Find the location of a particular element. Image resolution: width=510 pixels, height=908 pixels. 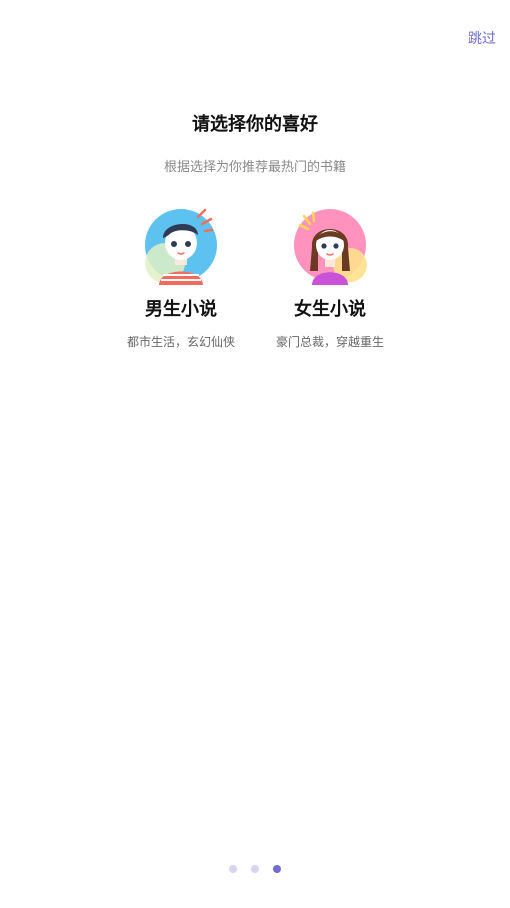

page-subtitle: 根据选择为你推荐最热门的书籍 is located at coordinates (254, 167).